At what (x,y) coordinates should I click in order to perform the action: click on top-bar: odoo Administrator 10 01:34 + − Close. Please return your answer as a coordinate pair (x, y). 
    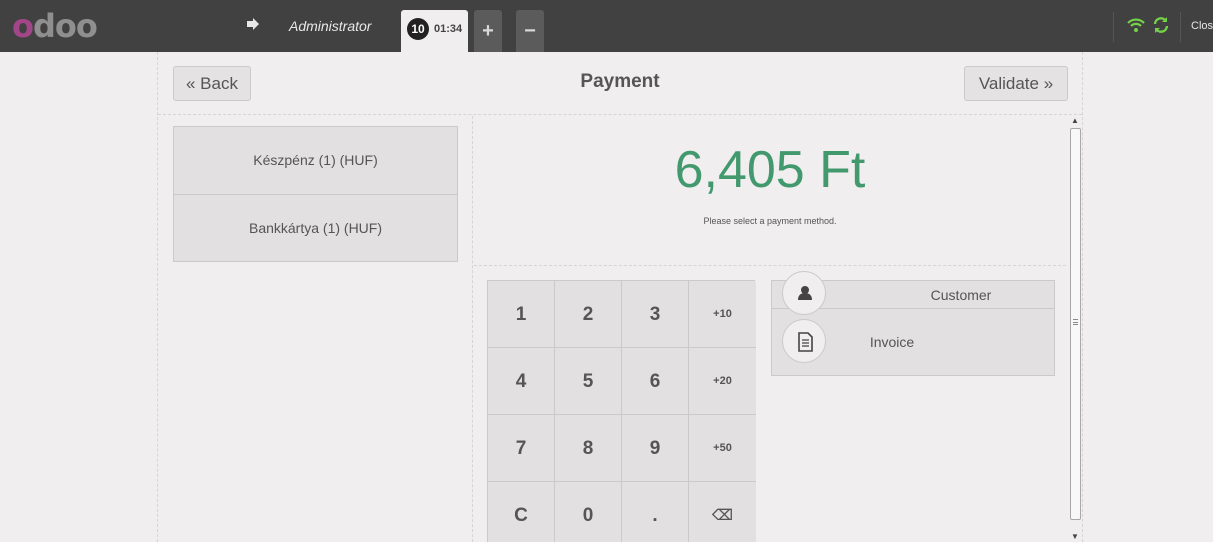
    Looking at the image, I should click on (606, 26).